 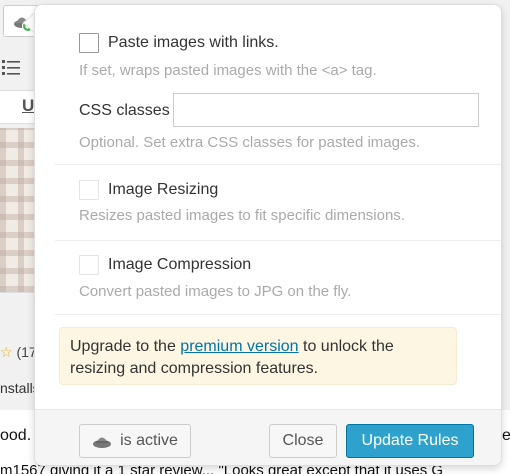 I want to click on bulleted-list-icon, so click(x=11, y=67).